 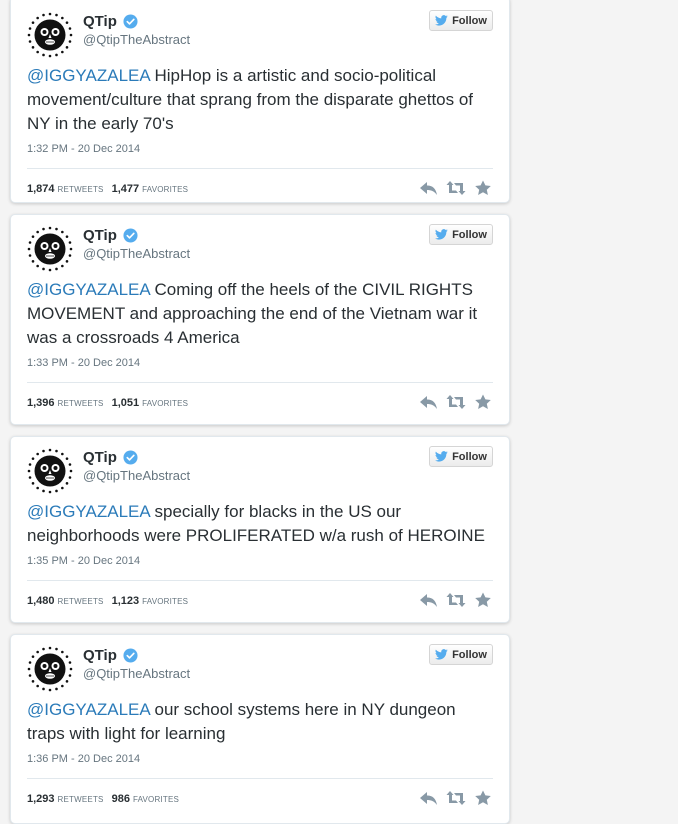 I want to click on favorite-count: 986, so click(x=121, y=799).